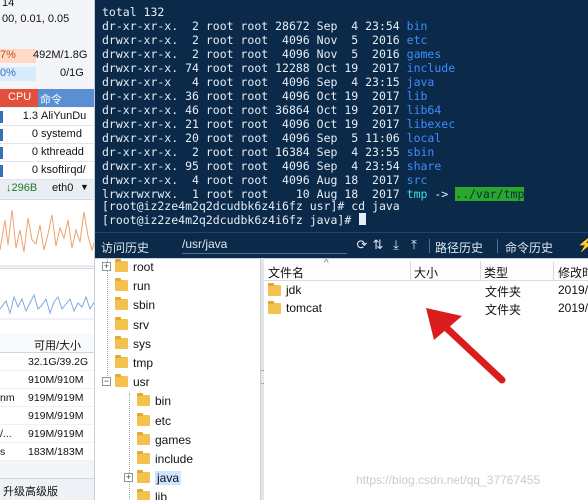  What do you see at coordinates (47, 117) in the screenshot?
I see `process-row: 1.3 AliYunDu` at bounding box center [47, 117].